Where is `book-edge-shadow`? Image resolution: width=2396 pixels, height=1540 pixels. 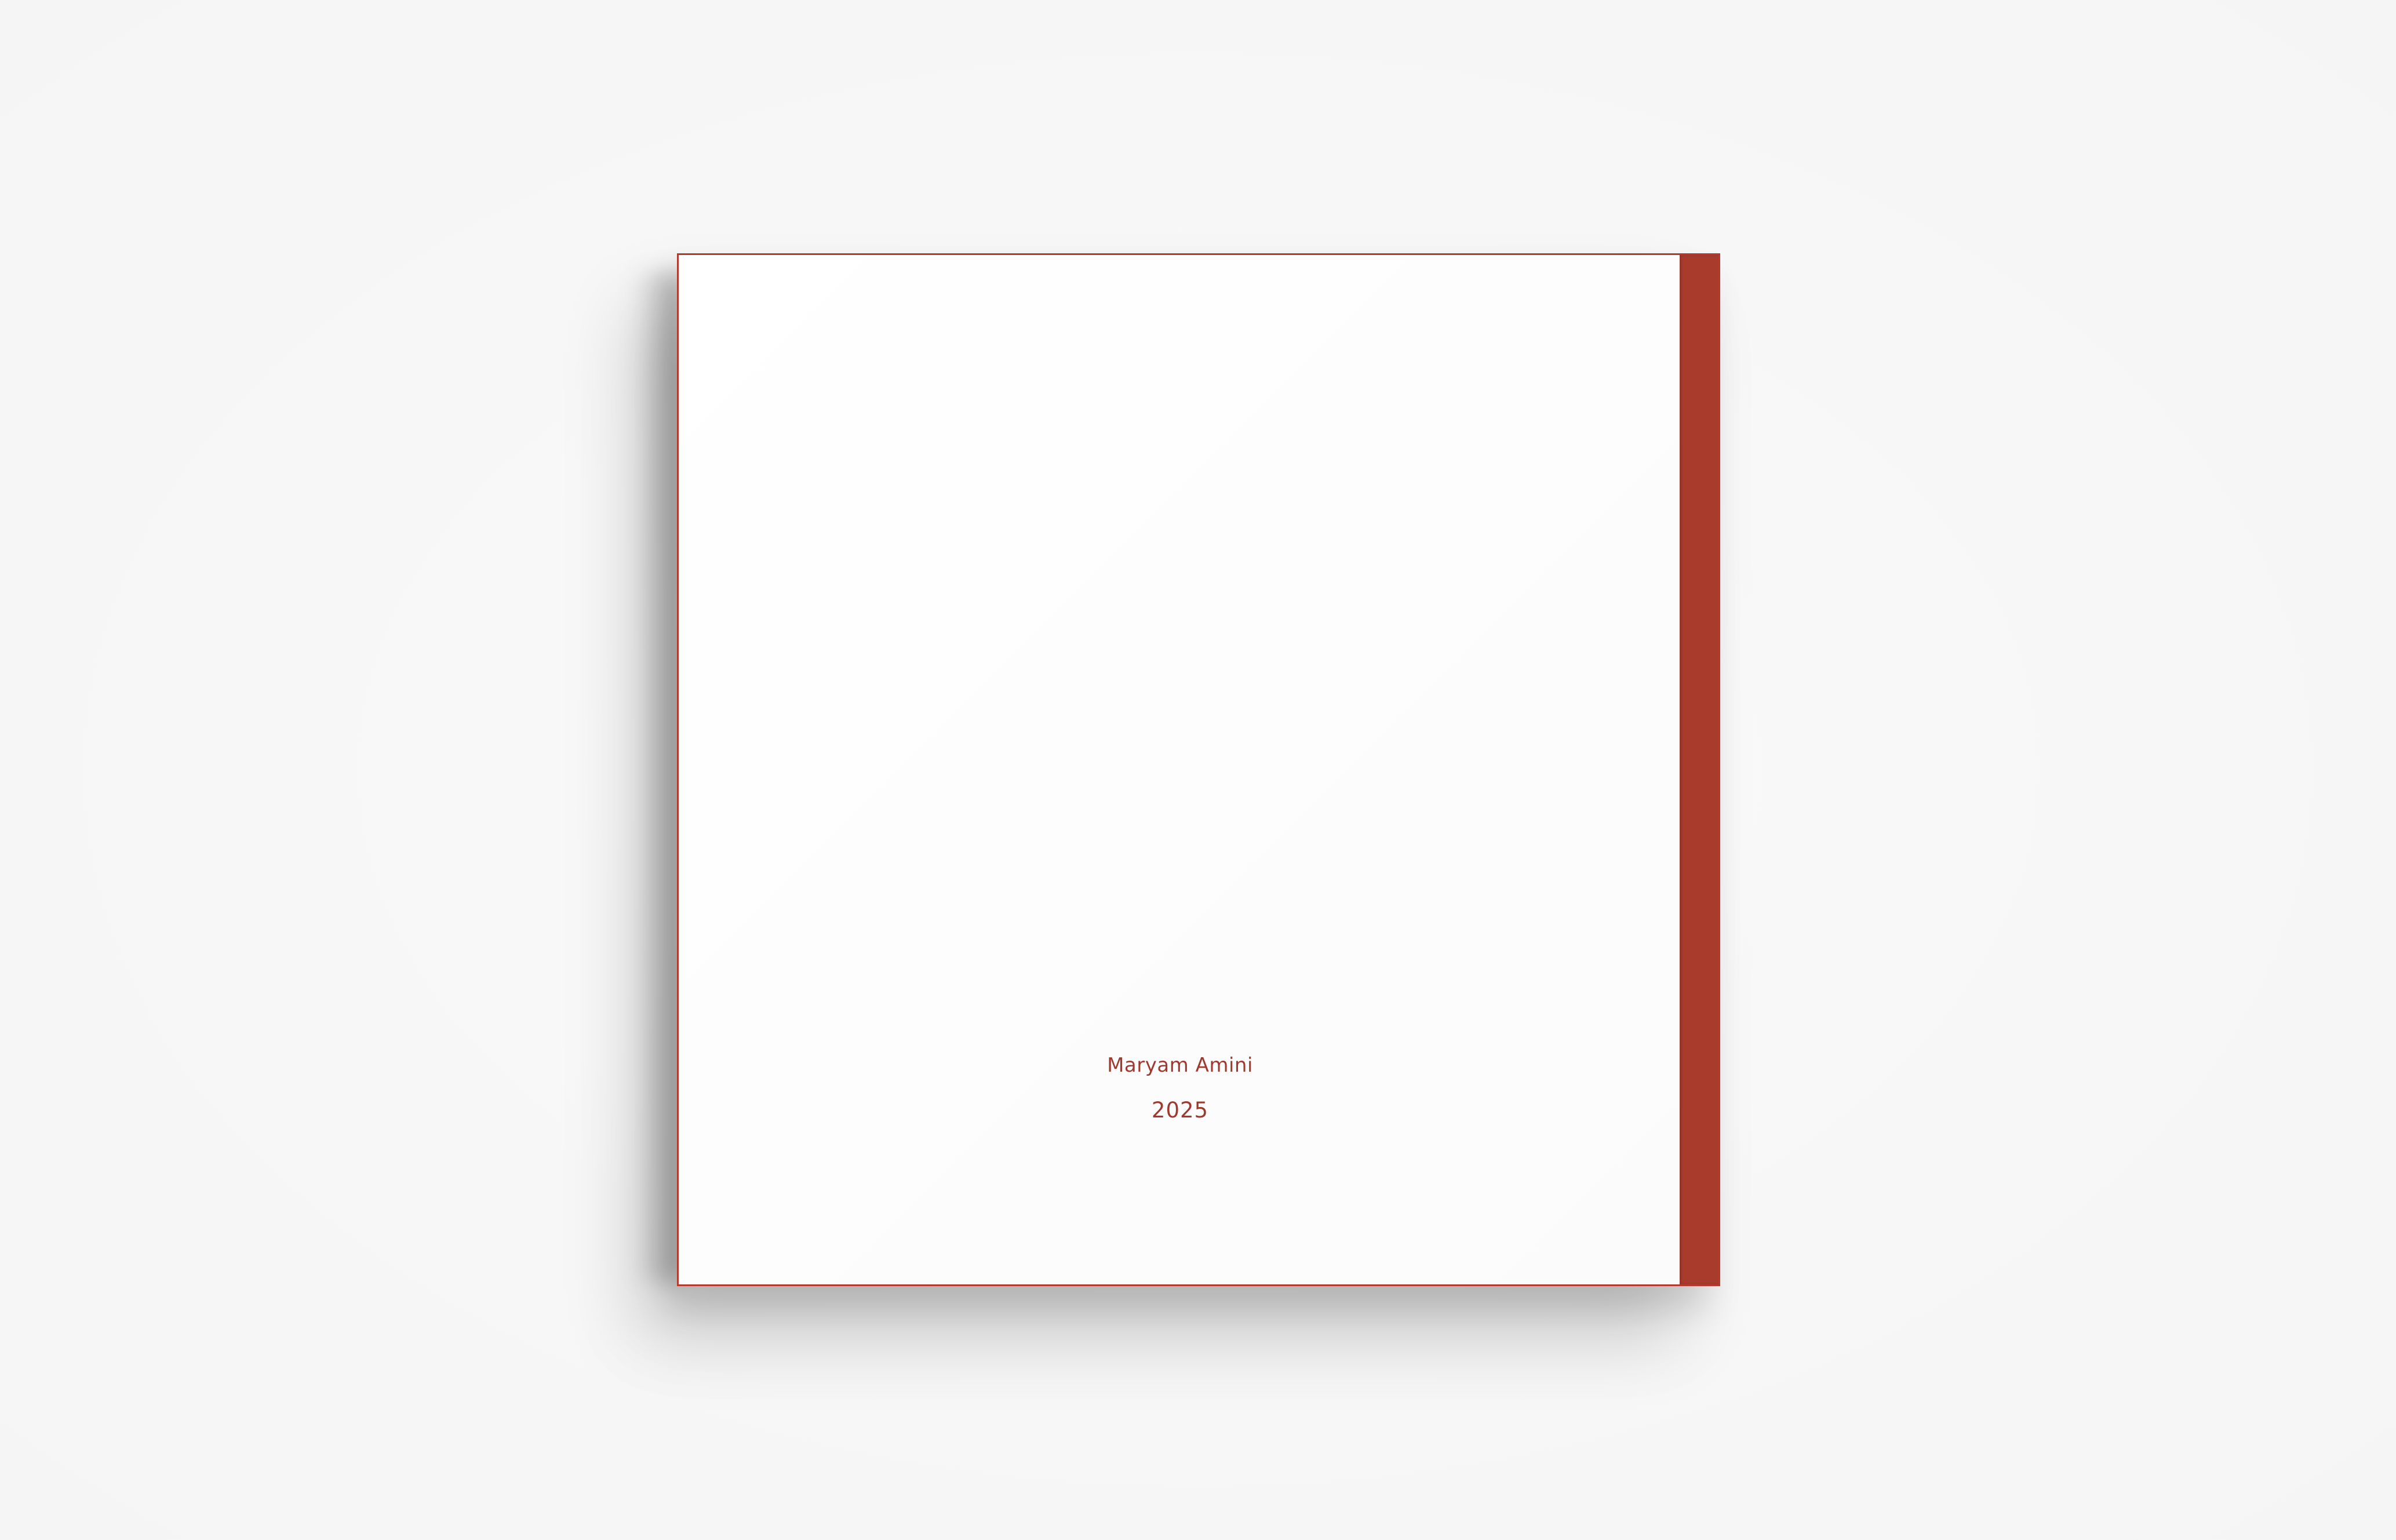 book-edge-shadow is located at coordinates (658, 776).